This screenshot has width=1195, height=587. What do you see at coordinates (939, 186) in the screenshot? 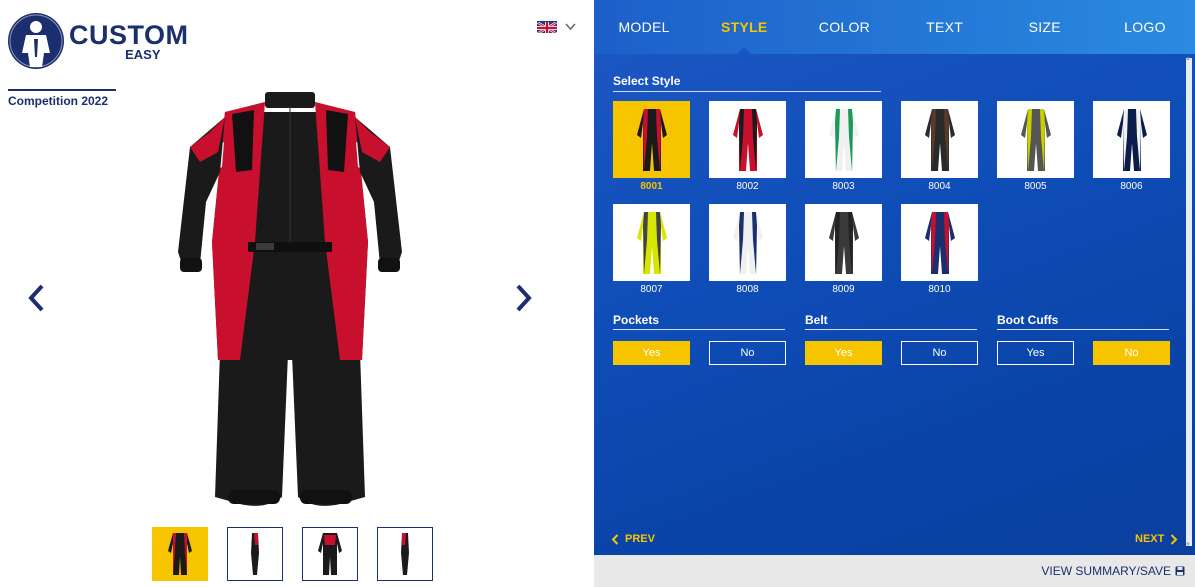
I see `style-code-label: 8004` at bounding box center [939, 186].